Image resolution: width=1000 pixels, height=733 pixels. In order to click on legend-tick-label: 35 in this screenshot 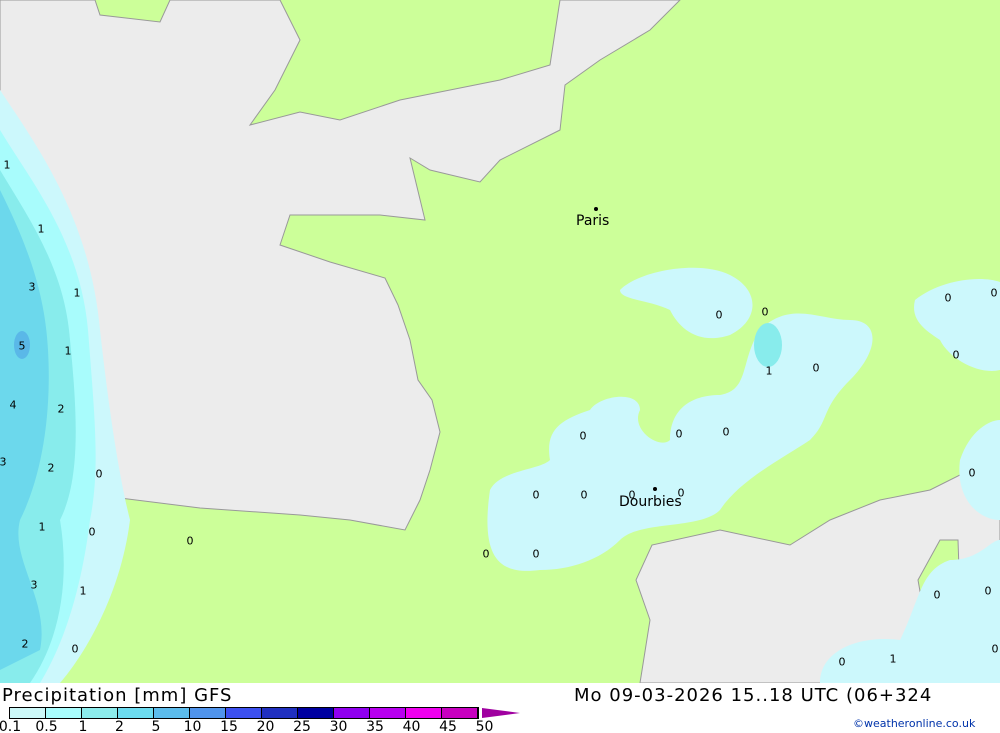, I will do `click(375, 726)`.